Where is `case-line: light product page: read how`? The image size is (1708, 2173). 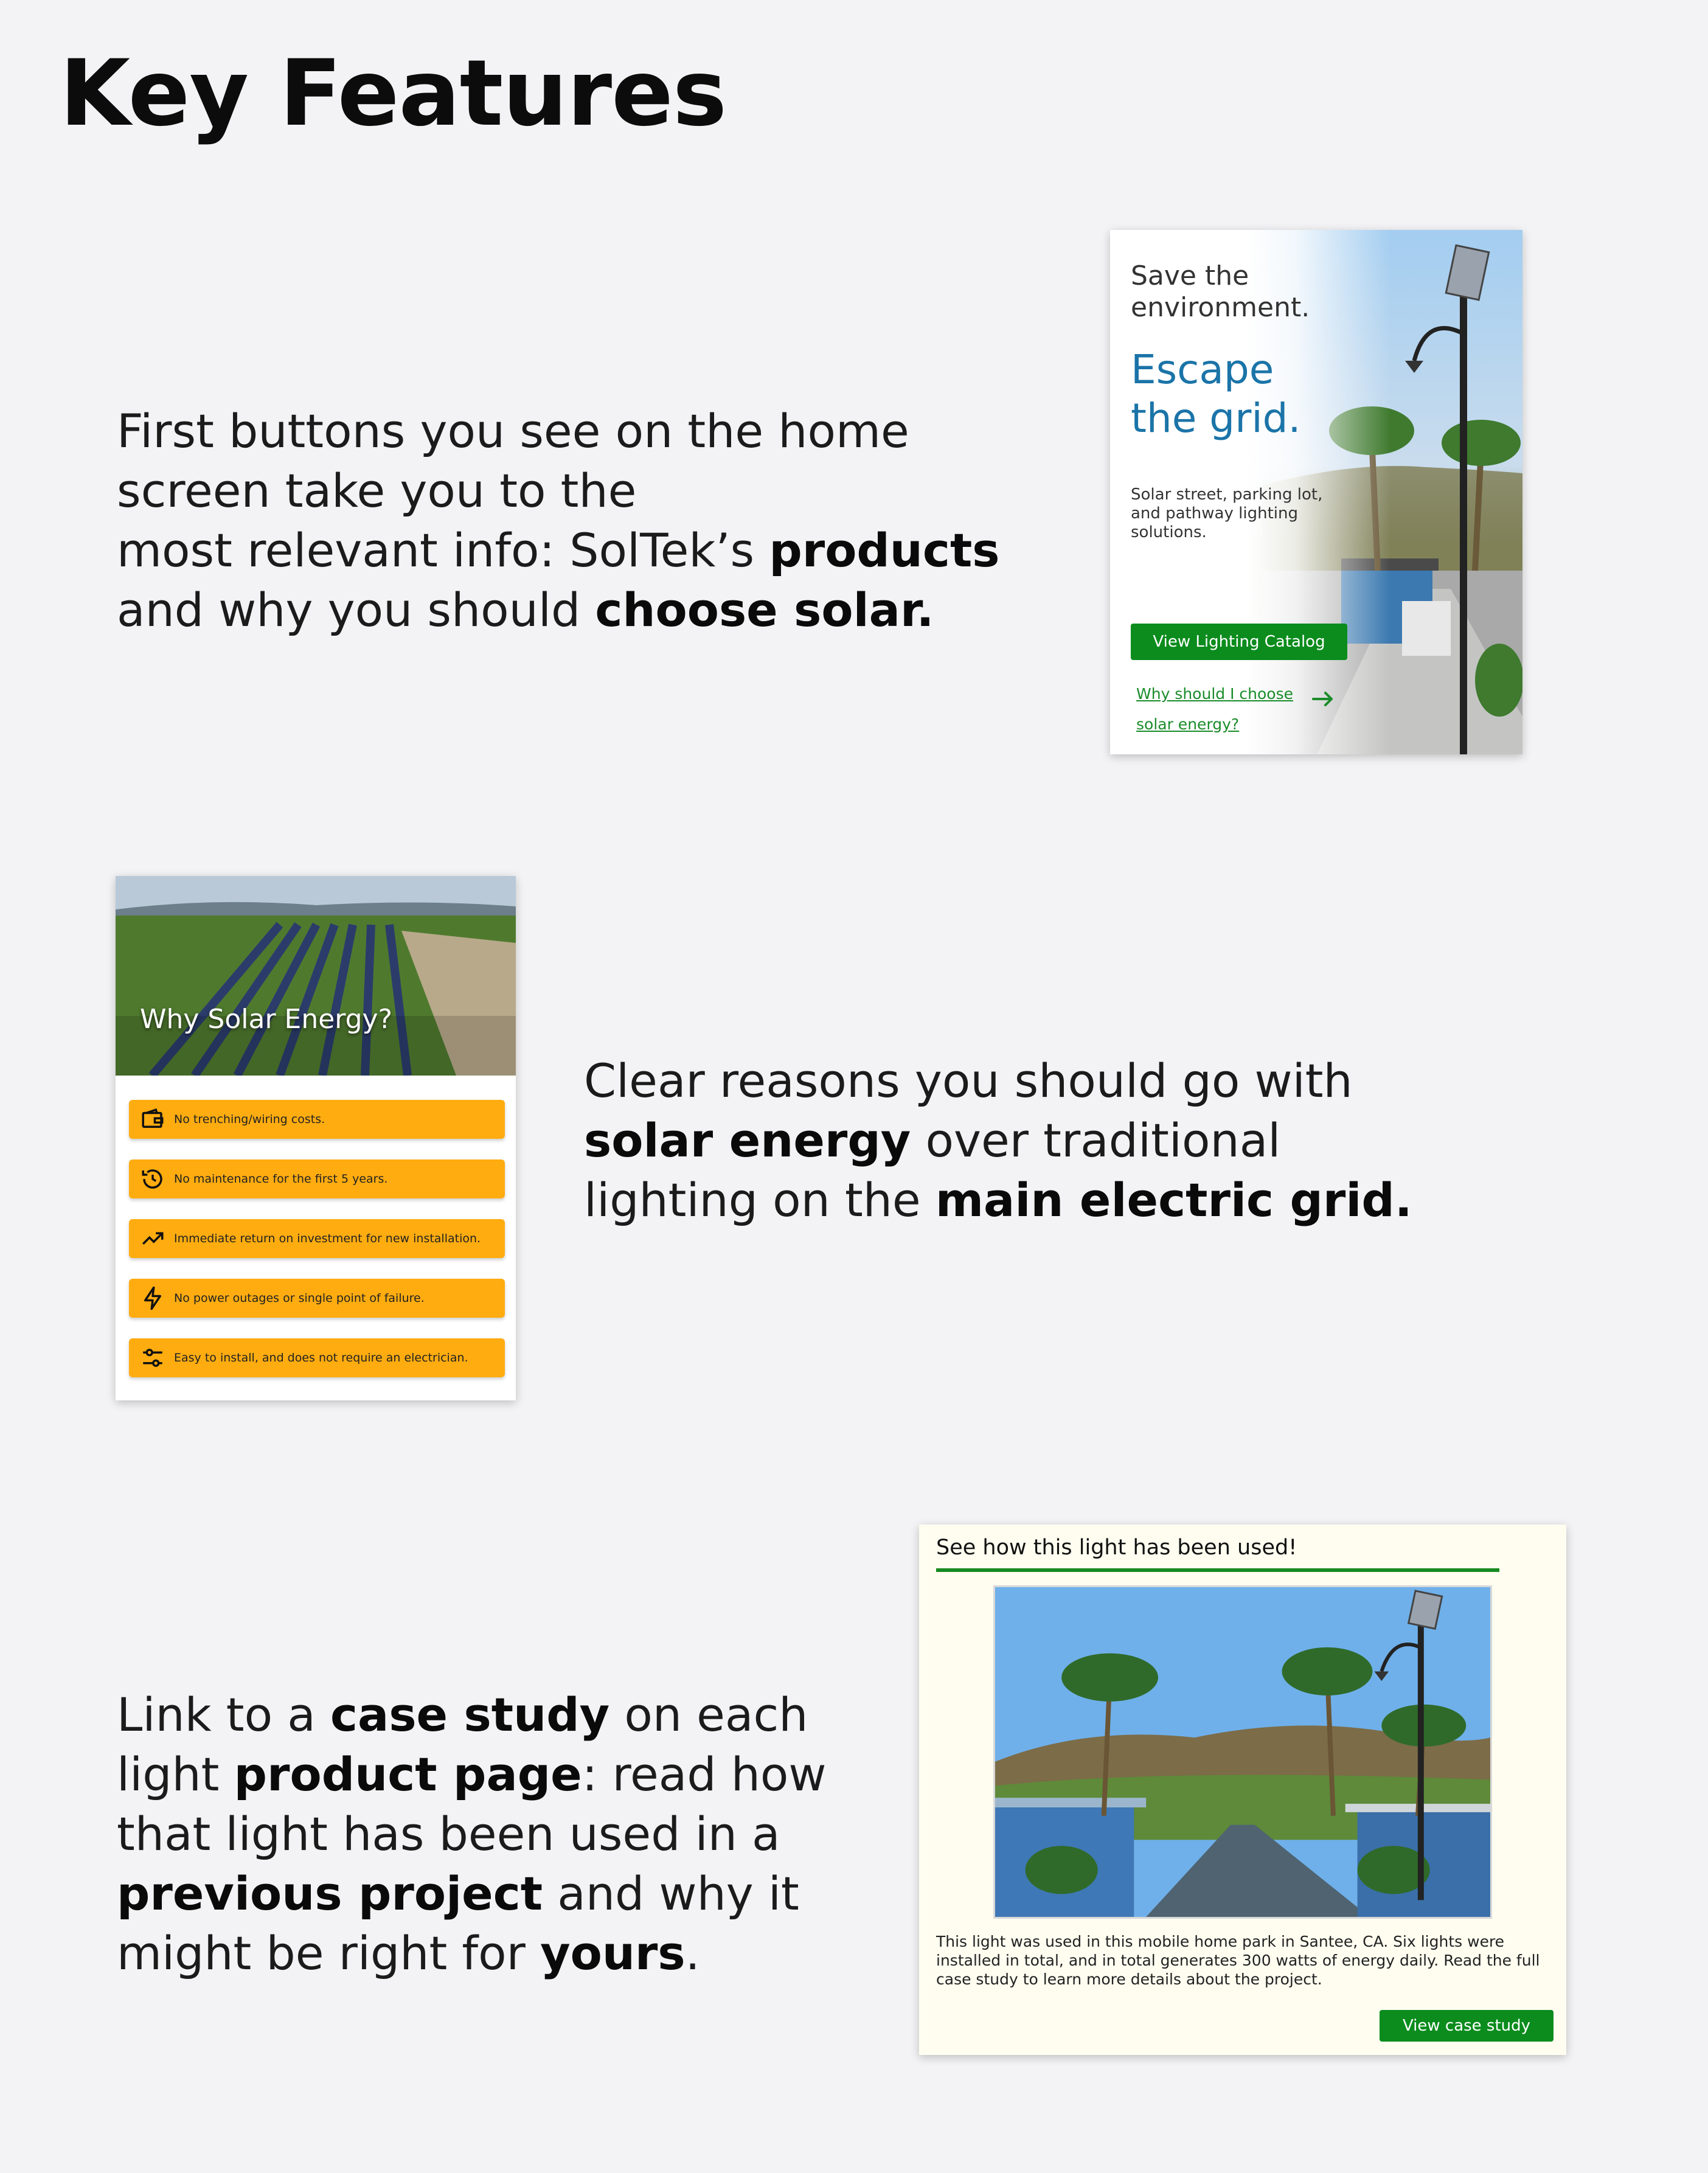 case-line: light product page: read how is located at coordinates (472, 1774).